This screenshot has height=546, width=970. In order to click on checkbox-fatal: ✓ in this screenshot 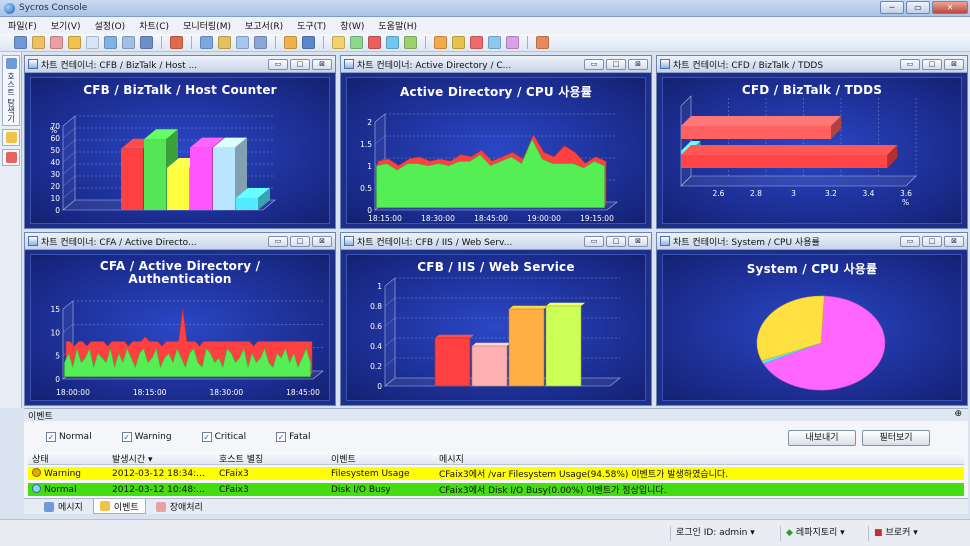, I will do `click(281, 437)`.